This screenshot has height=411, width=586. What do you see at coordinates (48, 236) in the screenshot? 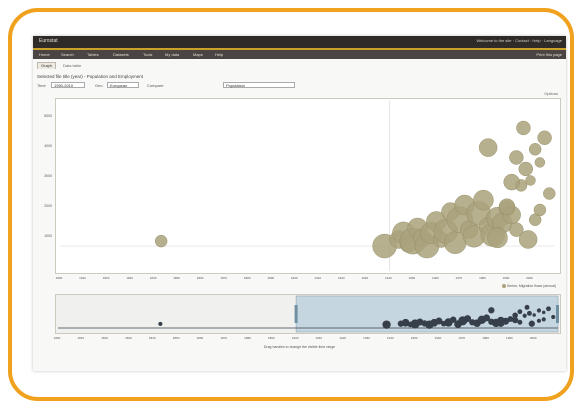
I see `y-tick-label: 1000` at bounding box center [48, 236].